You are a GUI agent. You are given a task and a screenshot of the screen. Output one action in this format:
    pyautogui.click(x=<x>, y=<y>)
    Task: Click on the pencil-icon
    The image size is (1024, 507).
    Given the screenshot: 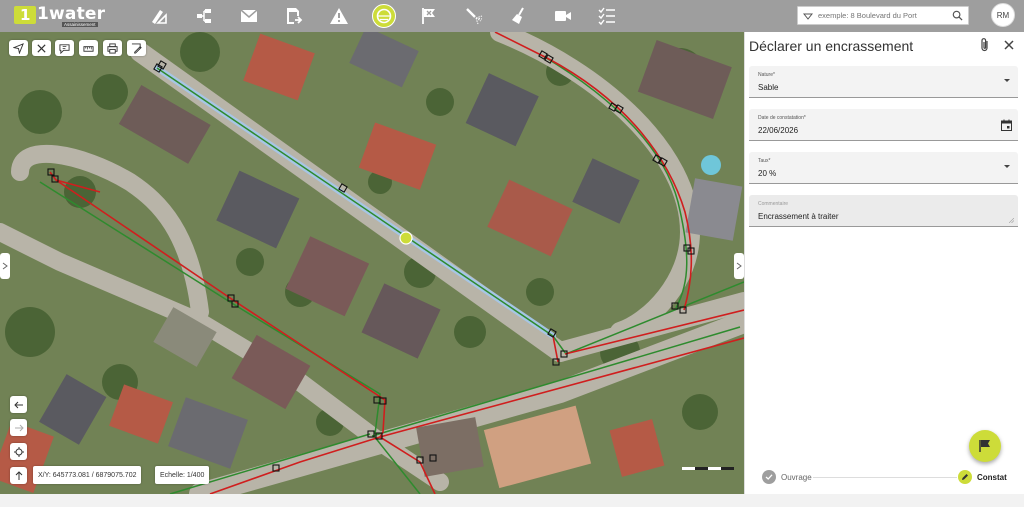 What is the action you would take?
    pyautogui.click(x=965, y=477)
    